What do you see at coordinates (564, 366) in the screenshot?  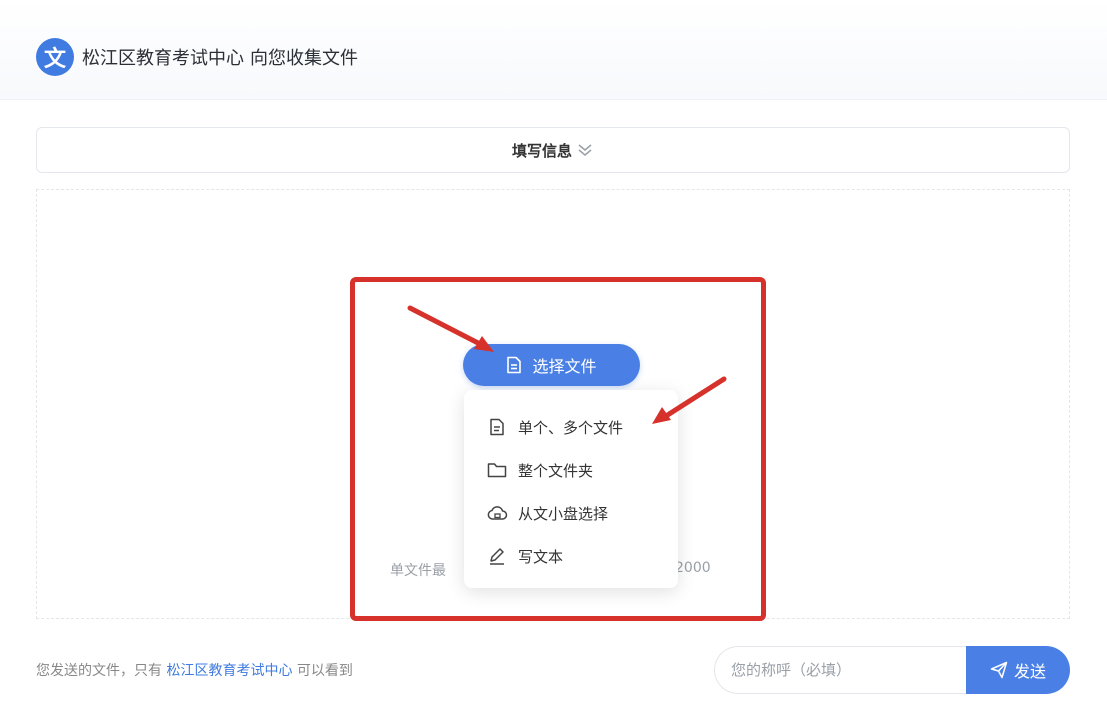 I see `select-file-label: 选择文件` at bounding box center [564, 366].